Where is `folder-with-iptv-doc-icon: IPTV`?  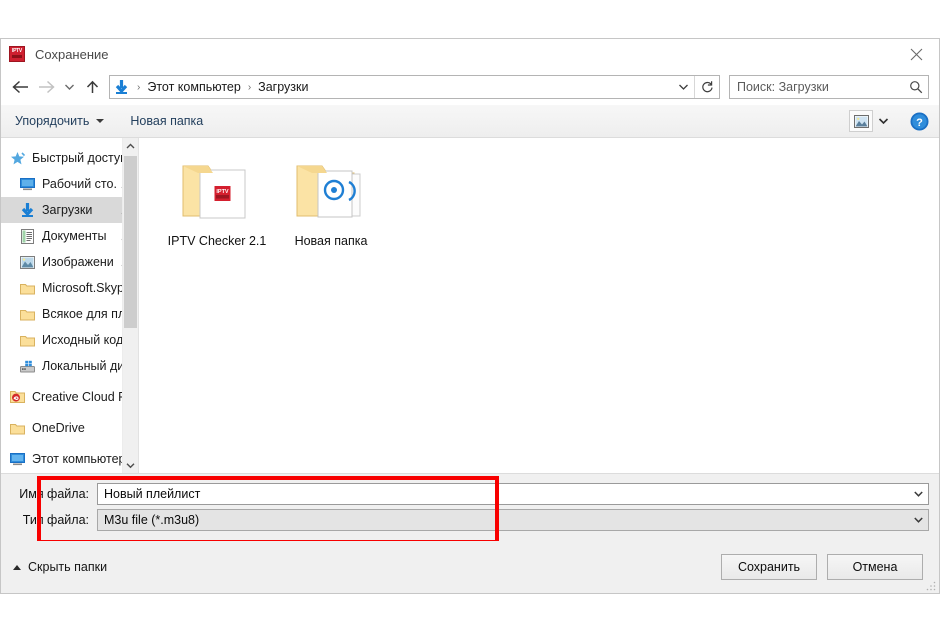
folder-with-iptv-doc-icon: IPTV is located at coordinates (217, 192).